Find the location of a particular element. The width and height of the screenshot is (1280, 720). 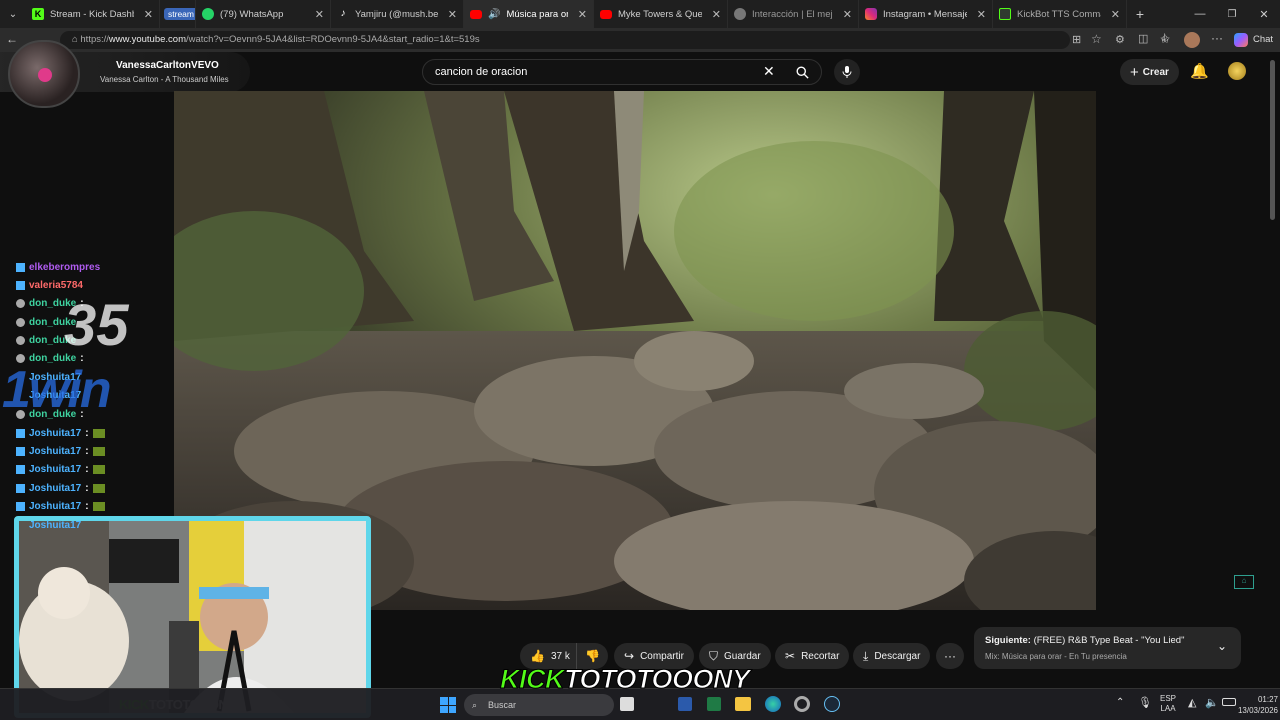

tab-list-button: ⌄ is located at coordinates (13, 14).